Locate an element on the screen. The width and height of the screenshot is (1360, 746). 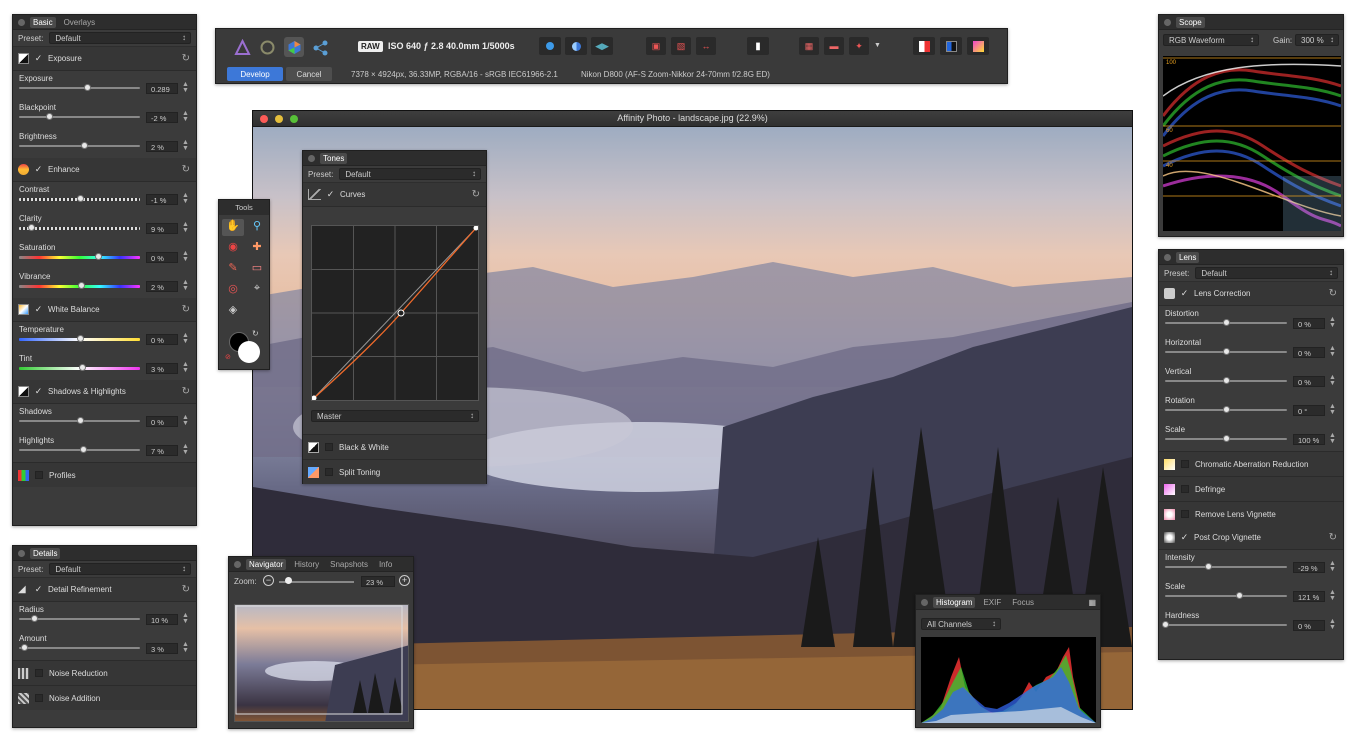
blackpoint-slider-knob is located at coordinates (50, 116).